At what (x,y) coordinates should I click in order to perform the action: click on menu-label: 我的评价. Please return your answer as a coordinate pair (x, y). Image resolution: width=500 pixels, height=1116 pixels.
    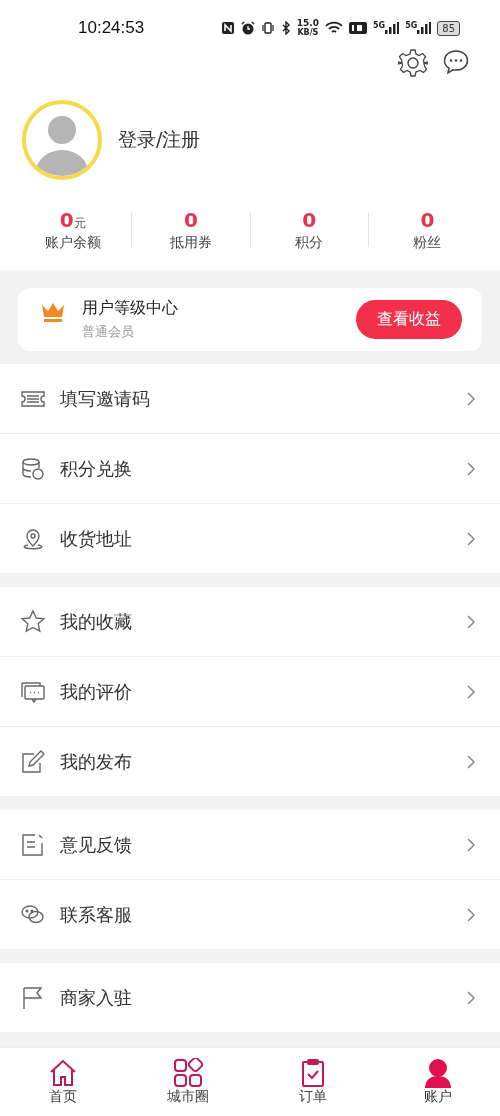
    Looking at the image, I should click on (96, 691).